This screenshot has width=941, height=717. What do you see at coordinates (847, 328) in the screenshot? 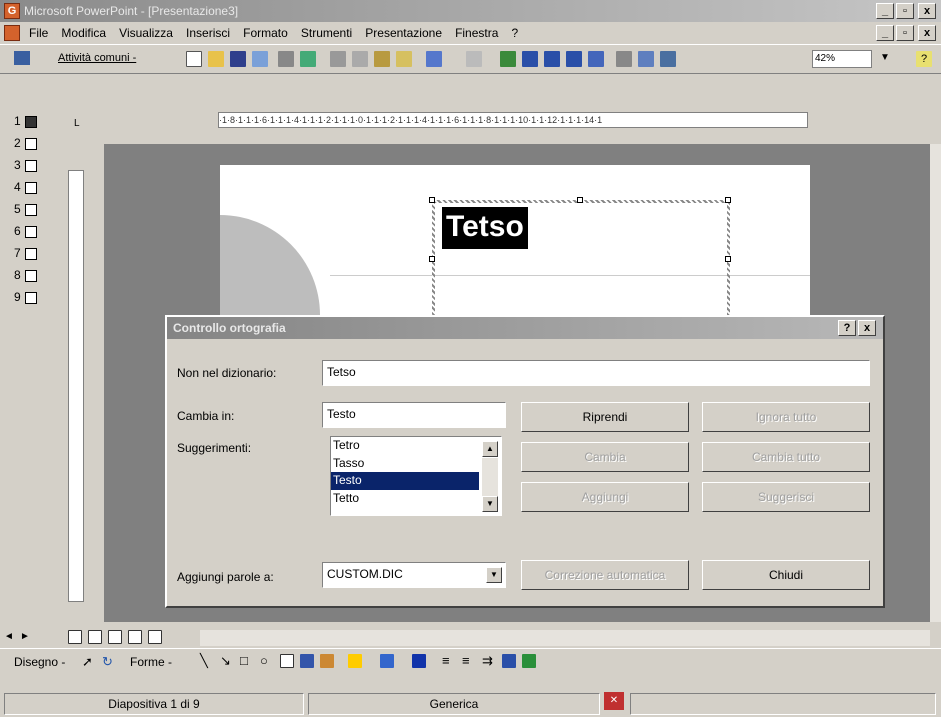
I see `dialog-help-button: ?` at bounding box center [847, 328].